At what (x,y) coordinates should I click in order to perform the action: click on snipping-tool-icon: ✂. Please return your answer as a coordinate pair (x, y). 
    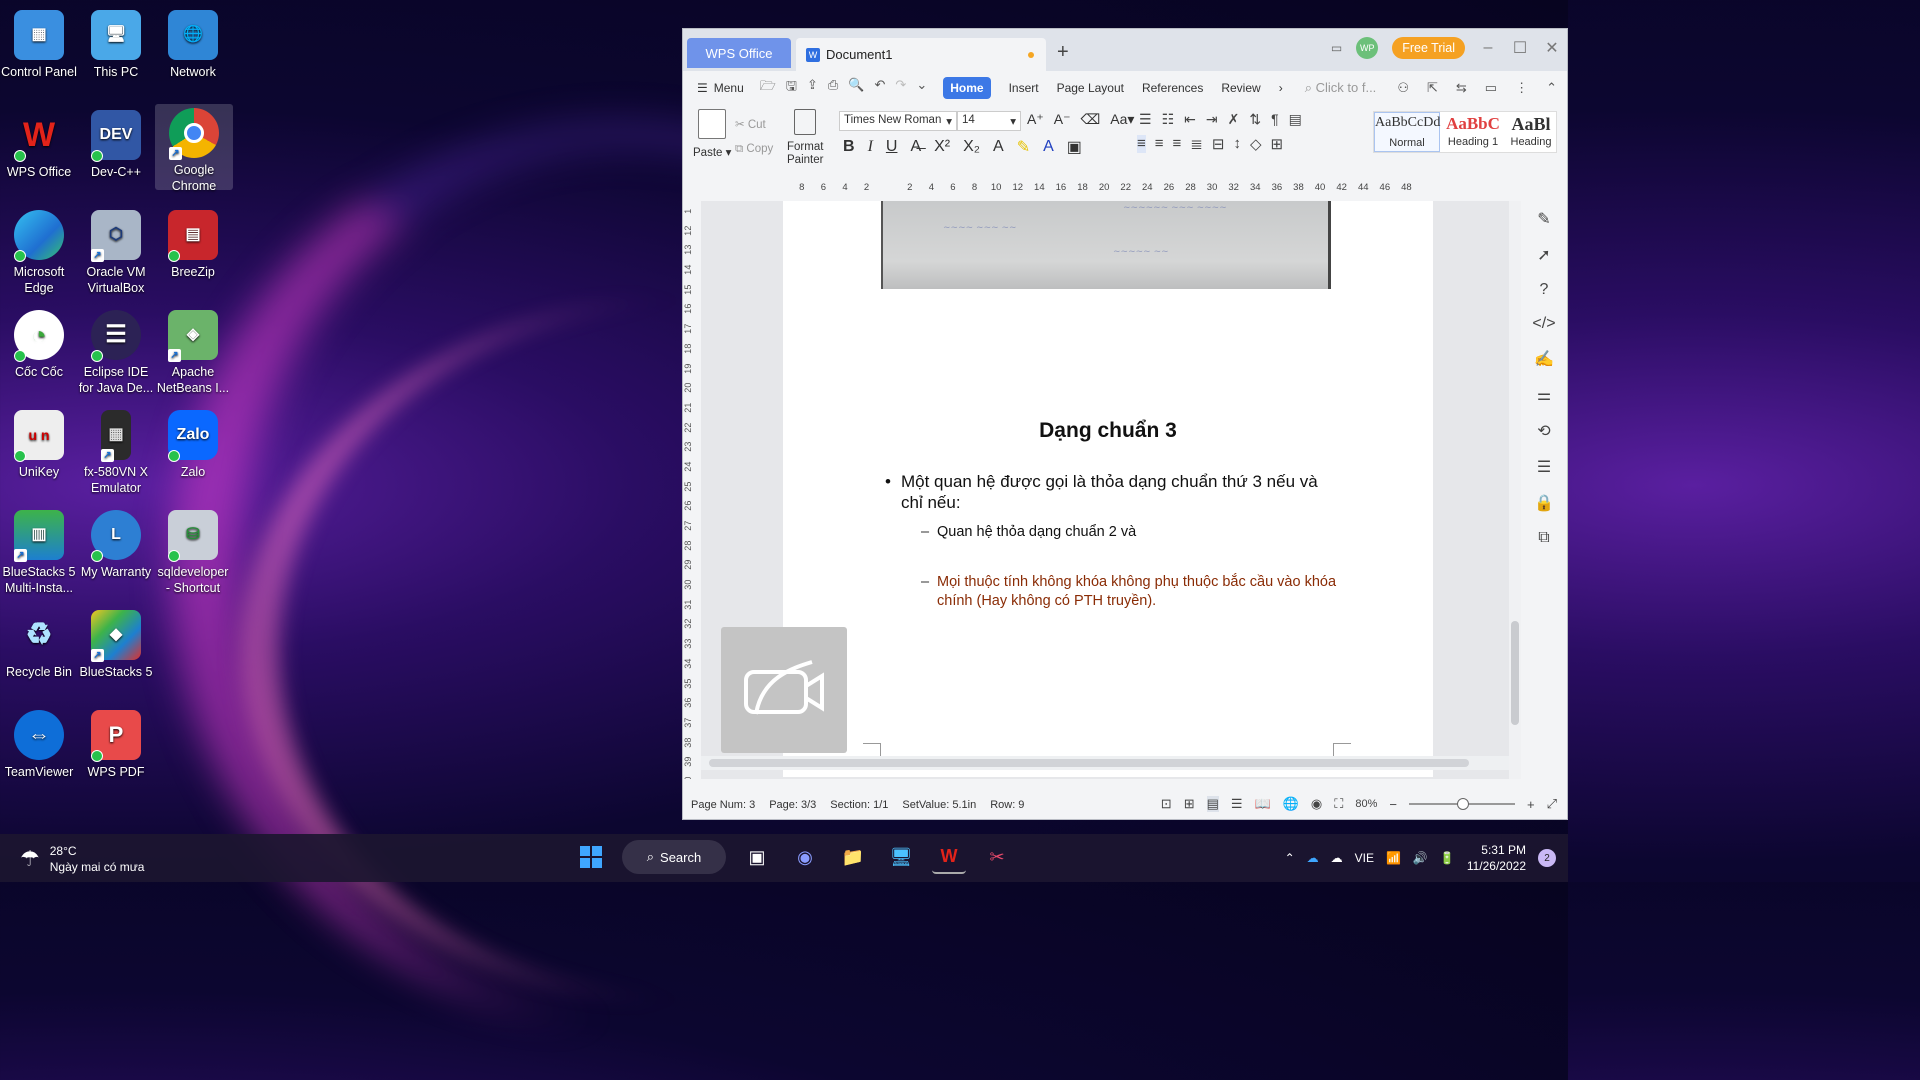
    Looking at the image, I should click on (997, 857).